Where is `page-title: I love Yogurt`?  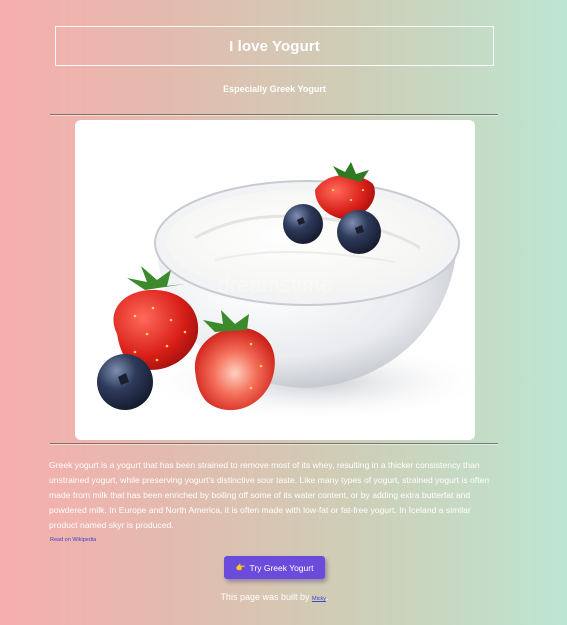 page-title: I love Yogurt is located at coordinates (274, 46).